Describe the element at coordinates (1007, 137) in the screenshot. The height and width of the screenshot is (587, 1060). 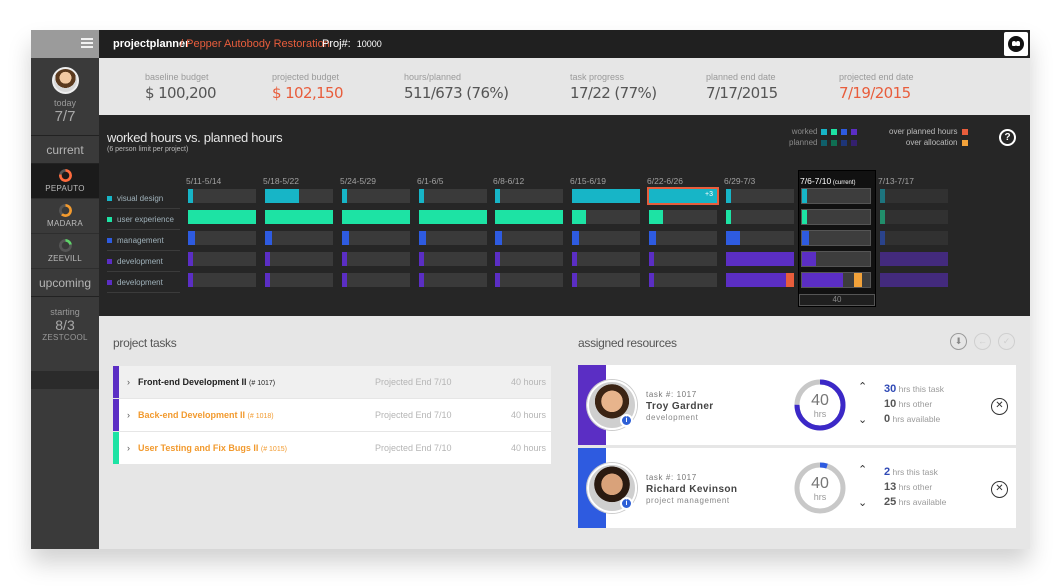
I see `help-icon: ?` at that location.